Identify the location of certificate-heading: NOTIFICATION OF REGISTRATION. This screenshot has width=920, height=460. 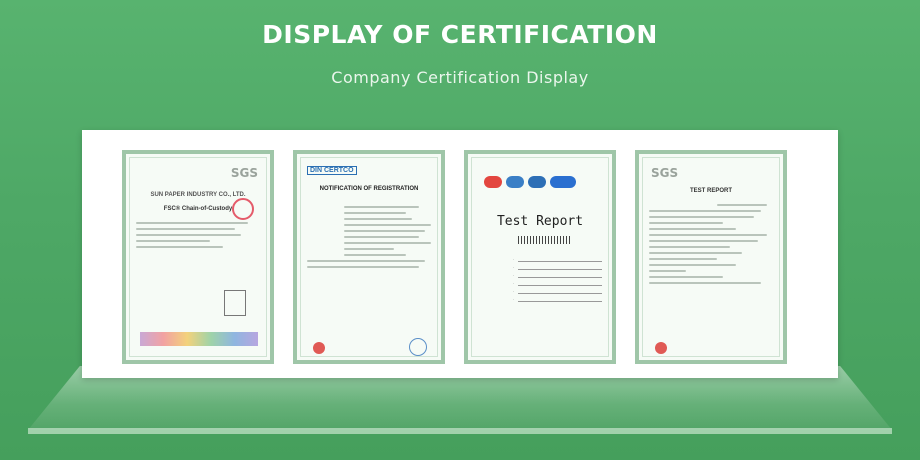
(369, 189).